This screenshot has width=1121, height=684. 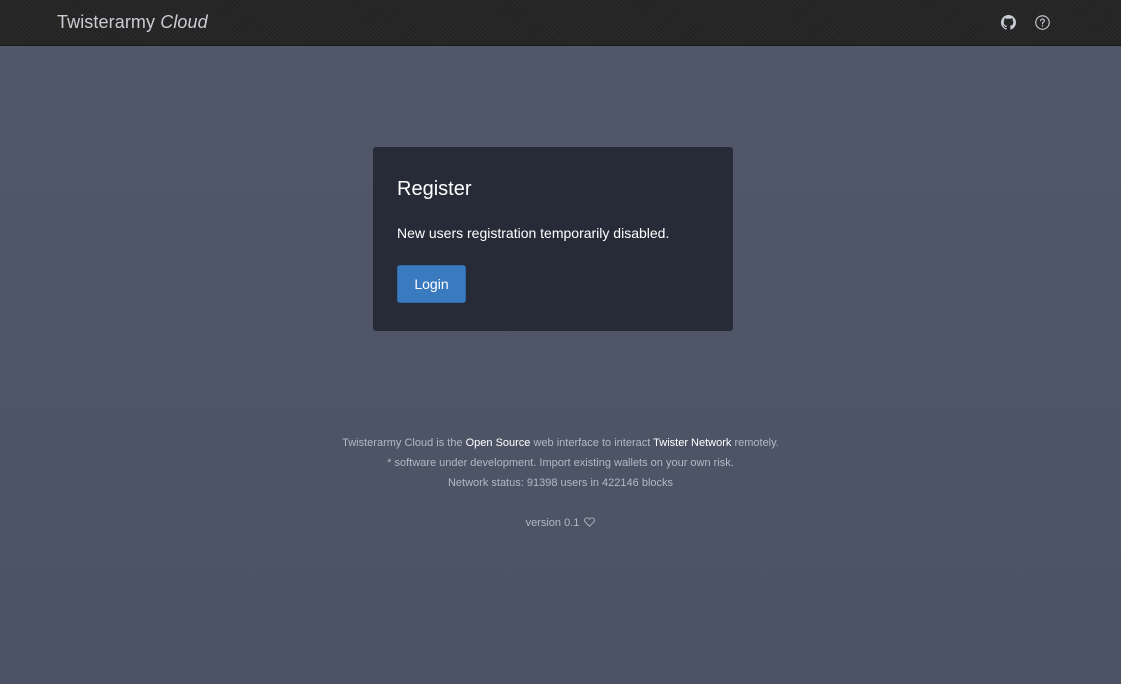 What do you see at coordinates (106, 22) in the screenshot?
I see `brand-main: Twisterarmy` at bounding box center [106, 22].